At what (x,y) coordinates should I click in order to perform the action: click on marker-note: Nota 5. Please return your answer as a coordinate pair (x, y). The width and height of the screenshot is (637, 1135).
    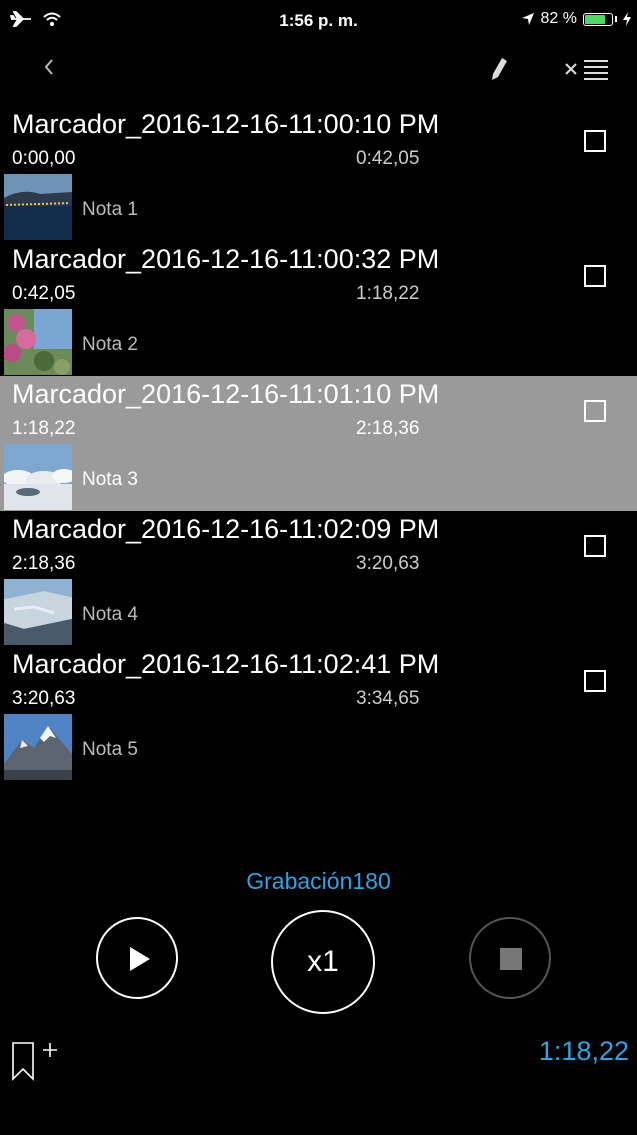
    Looking at the image, I should click on (110, 749).